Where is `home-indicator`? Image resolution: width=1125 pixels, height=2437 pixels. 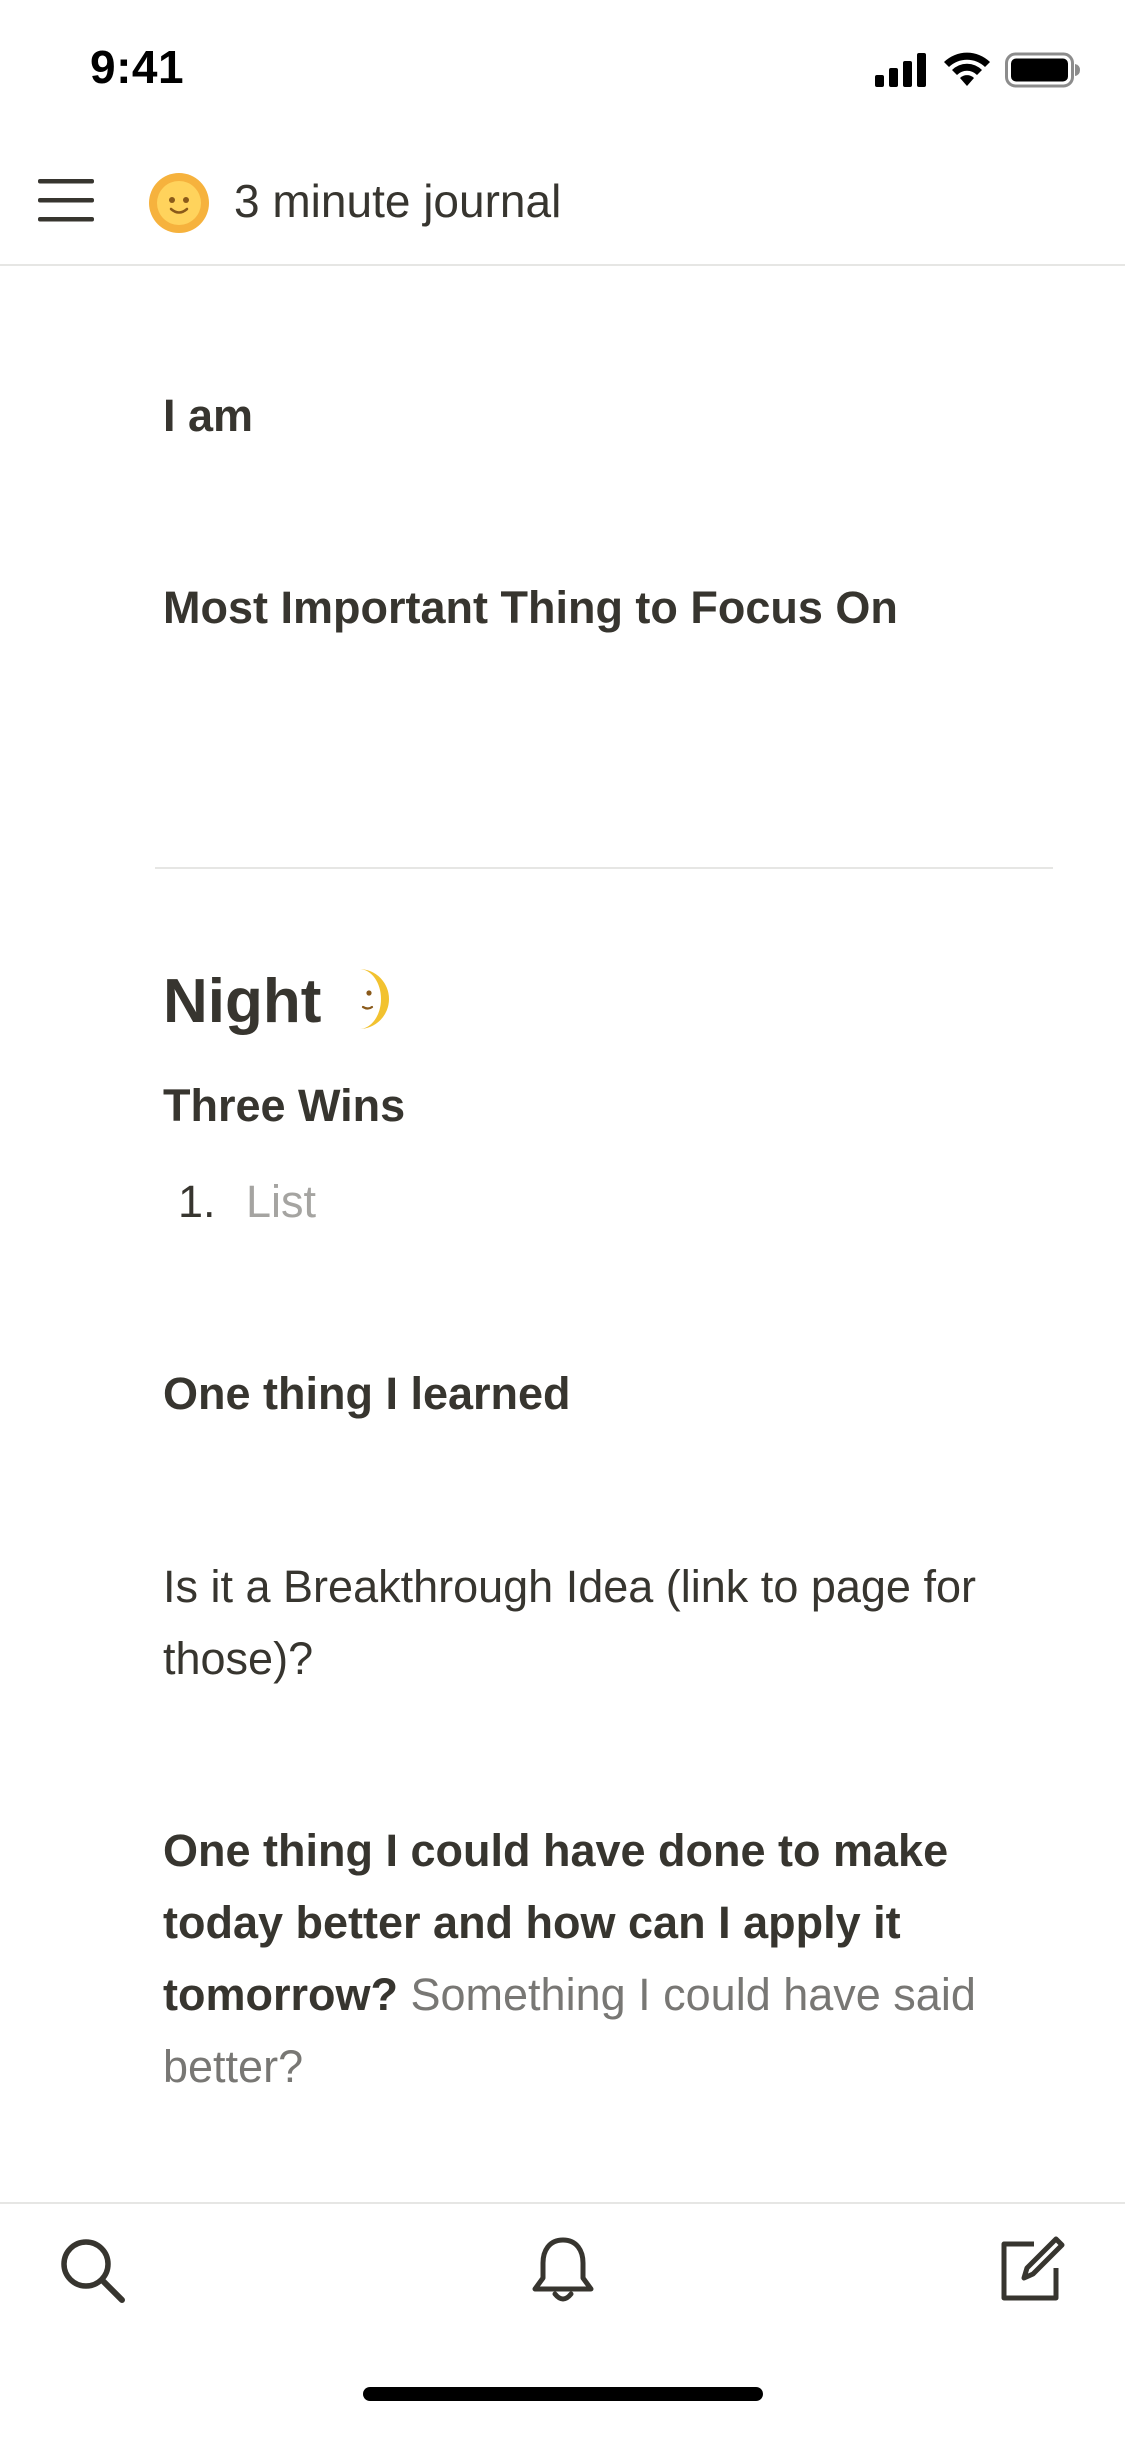 home-indicator is located at coordinates (563, 2394).